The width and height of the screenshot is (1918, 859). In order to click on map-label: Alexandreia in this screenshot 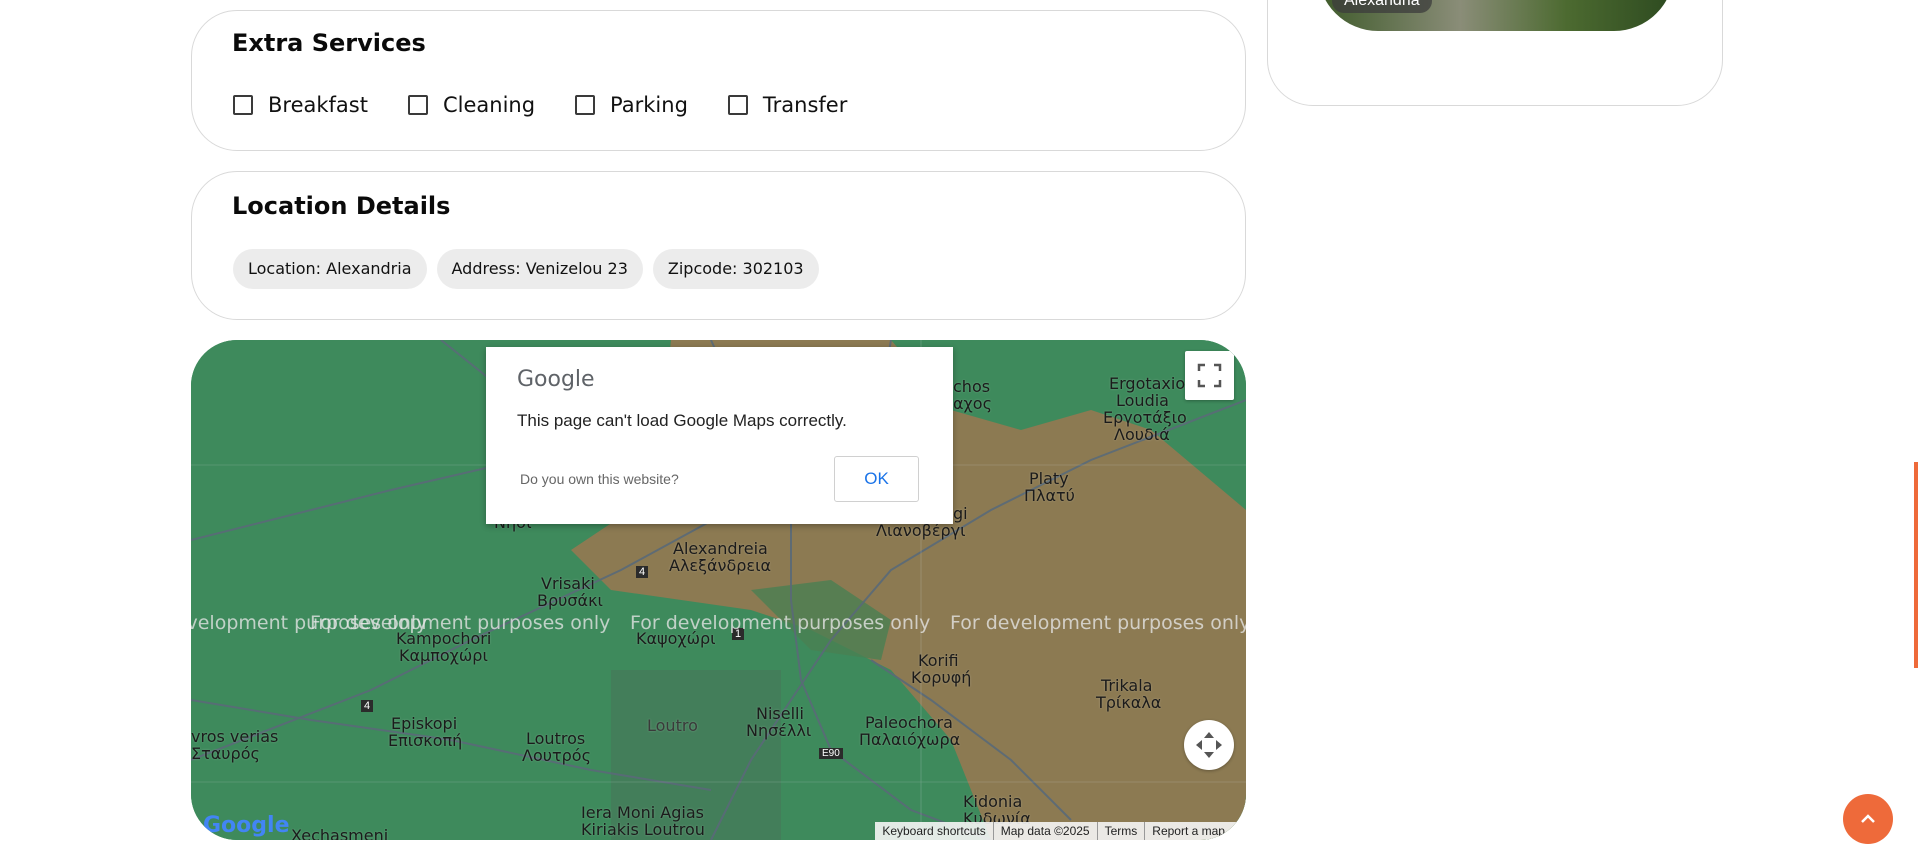, I will do `click(720, 548)`.